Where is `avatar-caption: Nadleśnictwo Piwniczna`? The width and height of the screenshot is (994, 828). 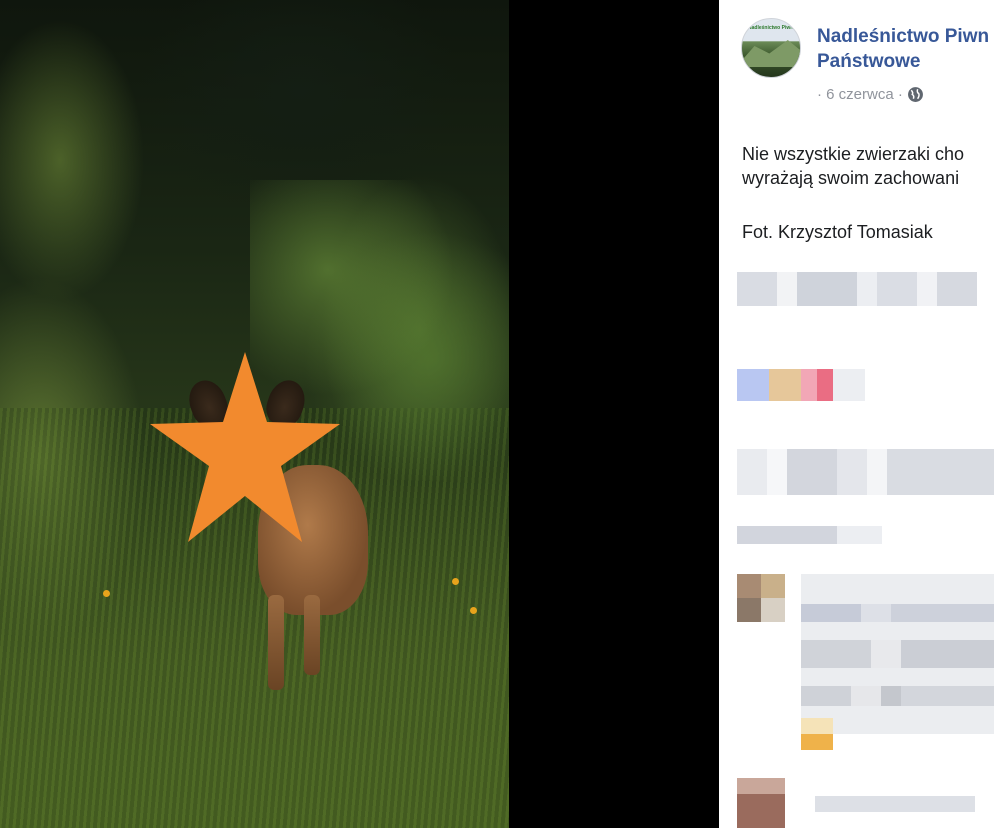
avatar-caption: Nadleśnictwo Piwniczna is located at coordinates (774, 28).